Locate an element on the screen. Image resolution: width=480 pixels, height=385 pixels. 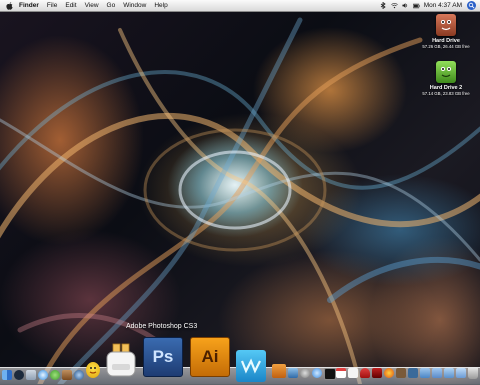
dashboard-icon is located at coordinates (19, 375).